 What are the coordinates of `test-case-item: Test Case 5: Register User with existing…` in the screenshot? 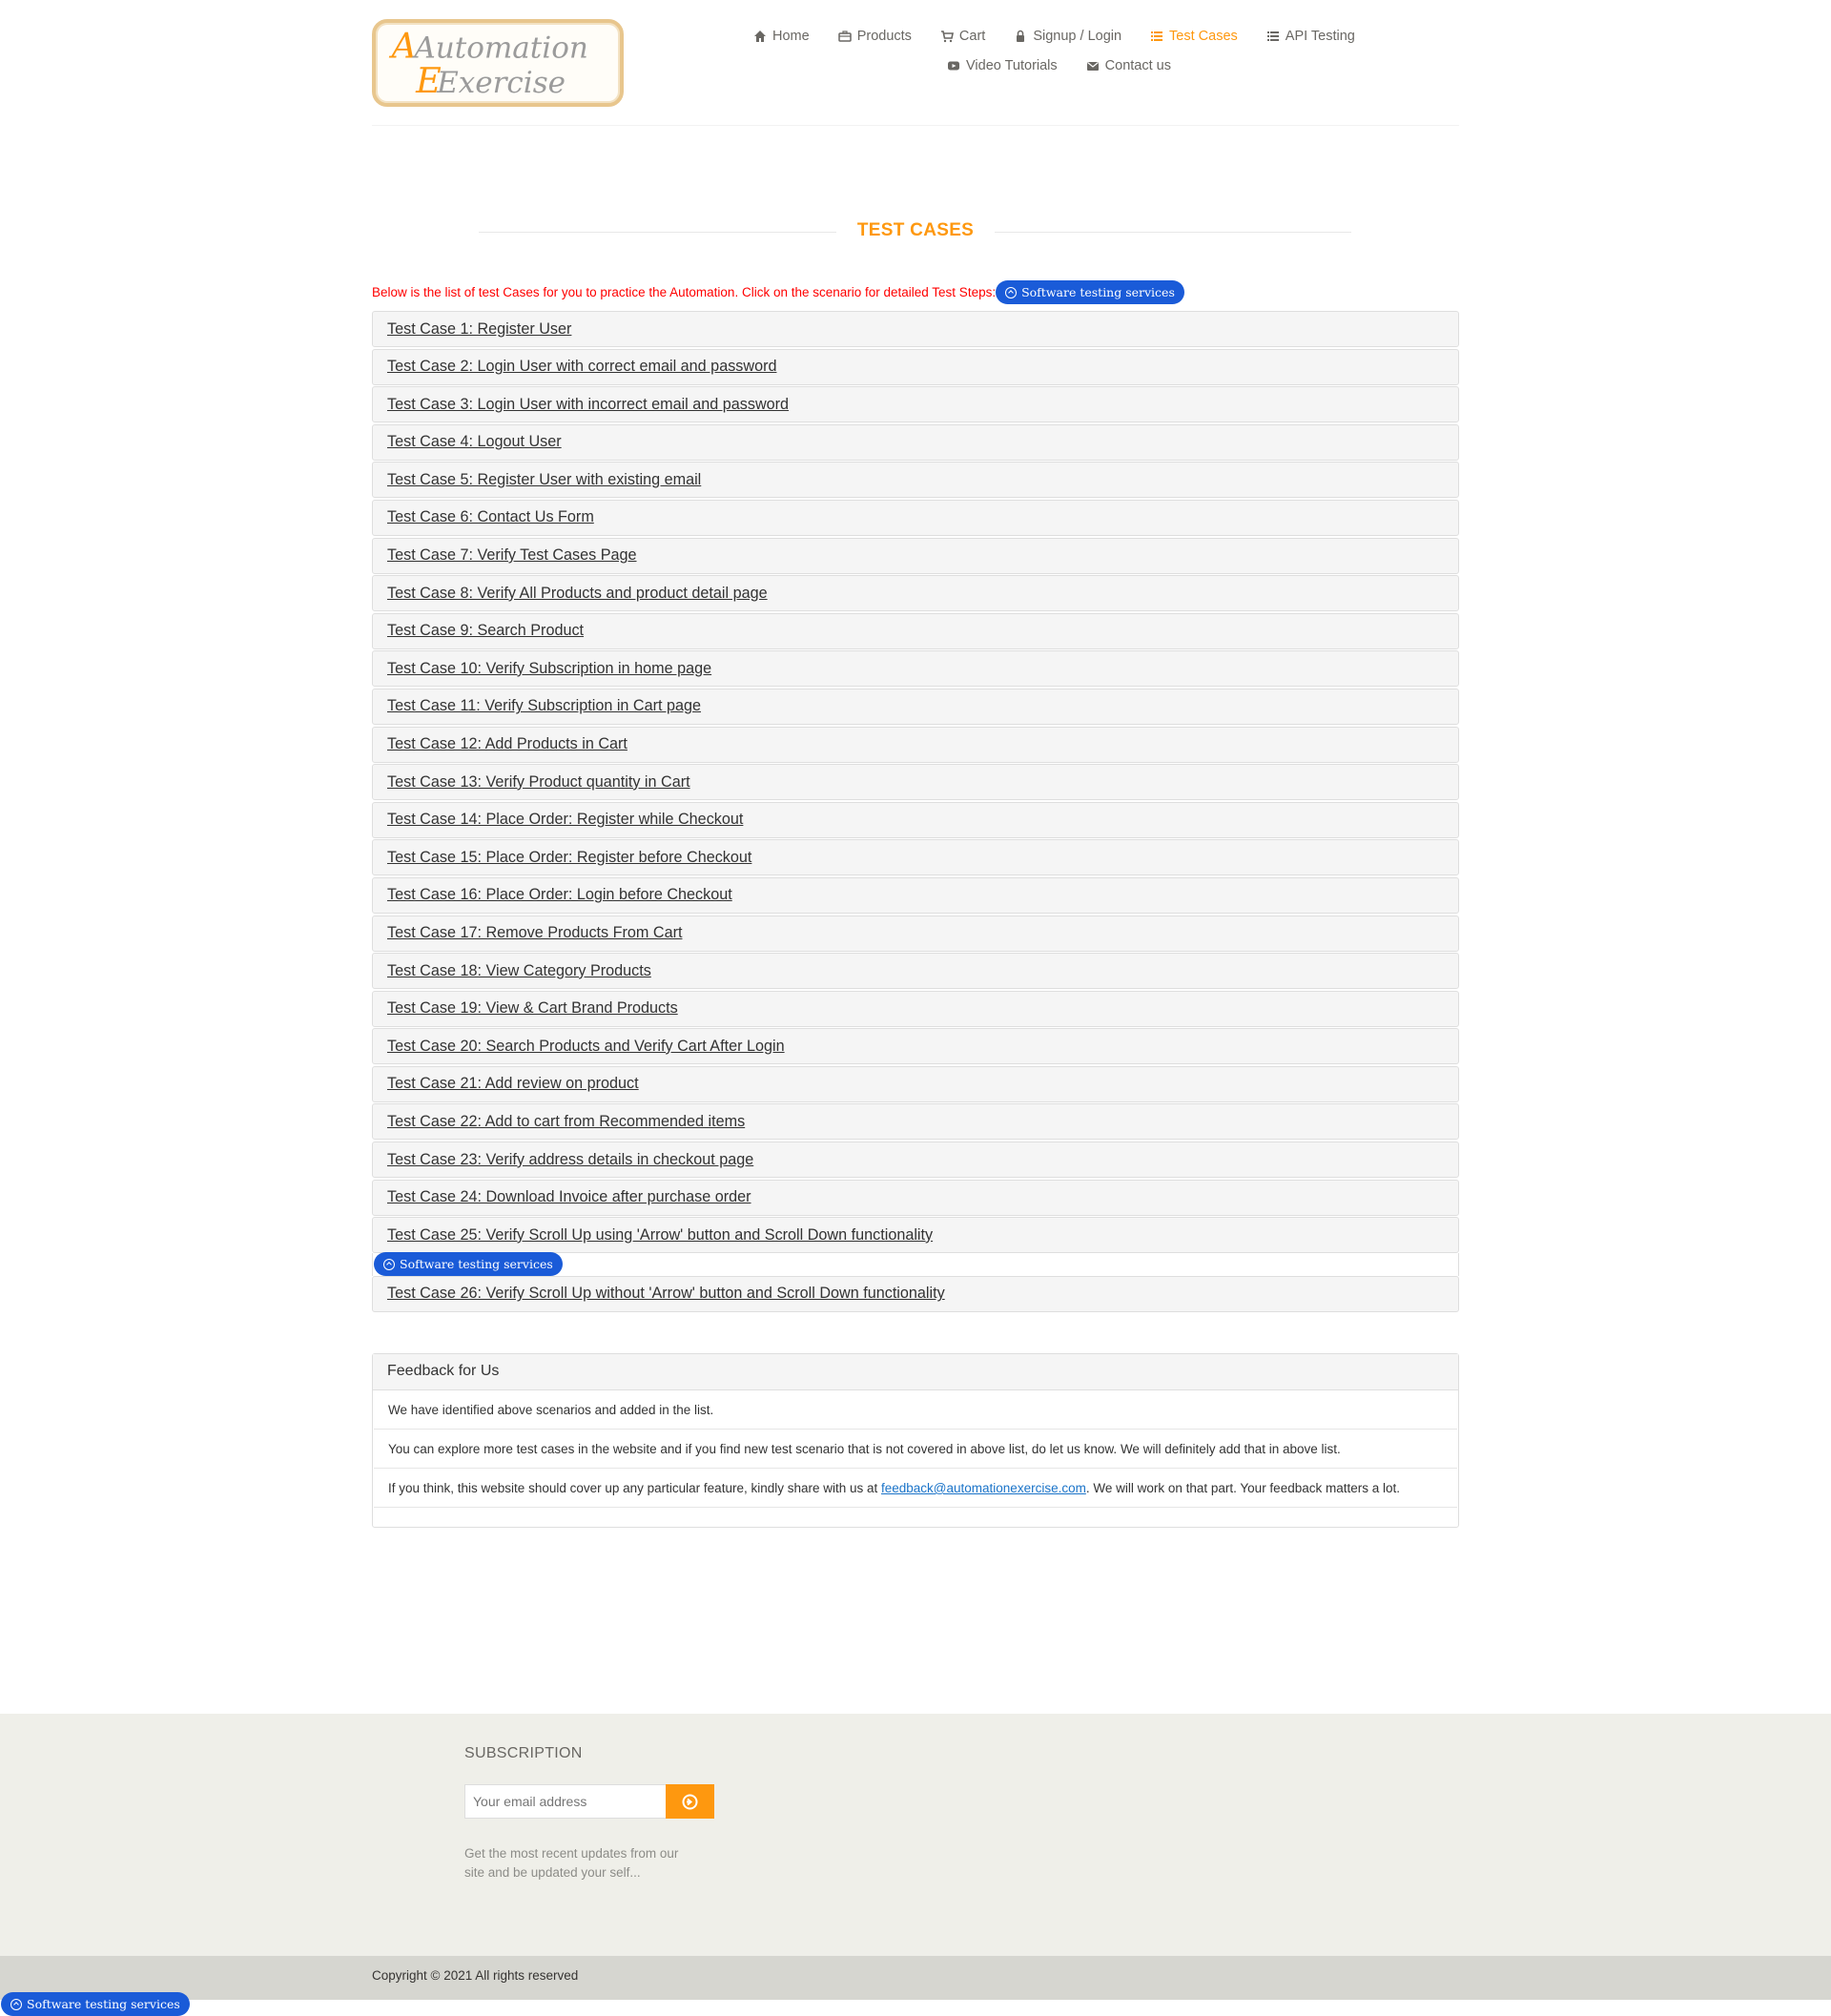 It's located at (916, 480).